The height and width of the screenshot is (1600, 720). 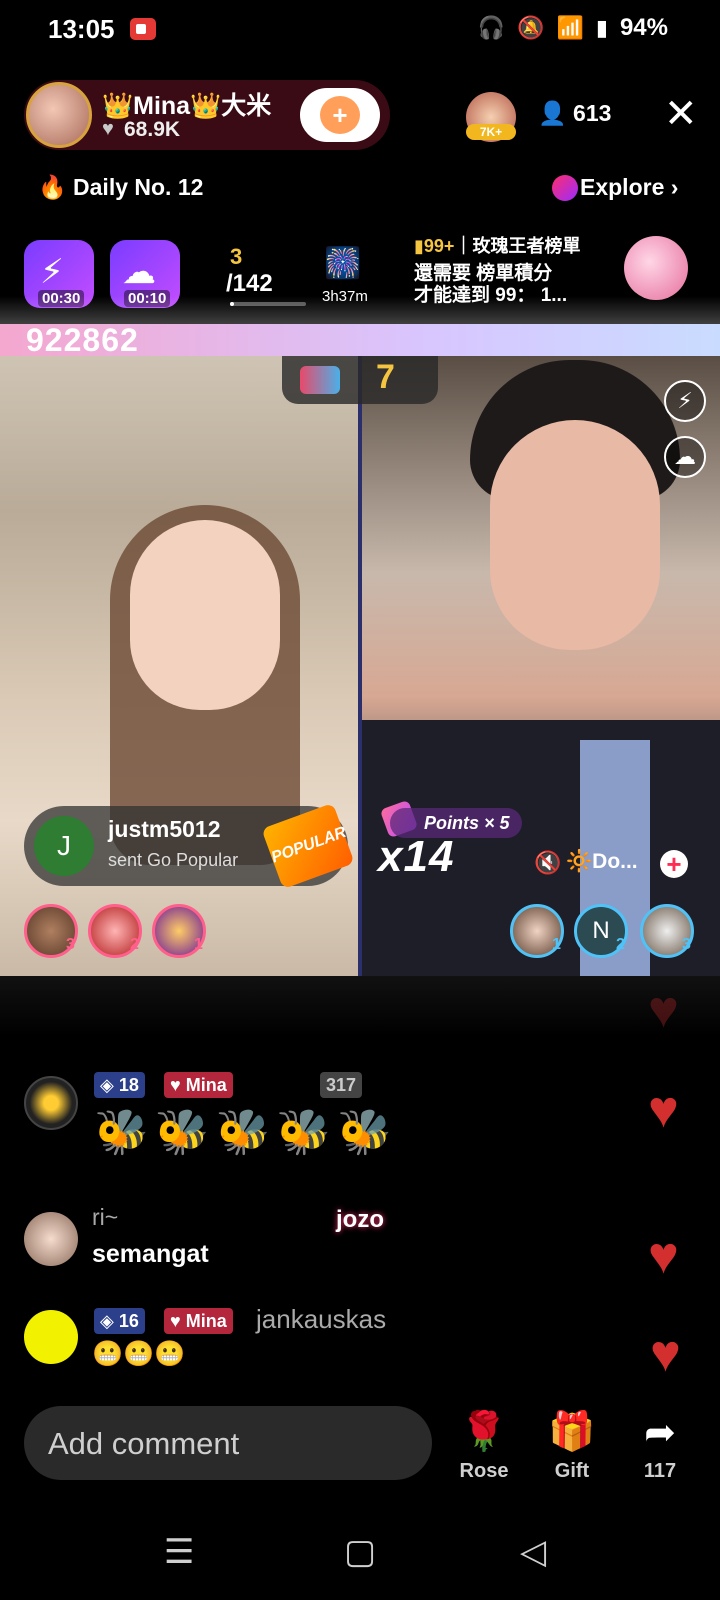 I want to click on host-card: 👑Mina👑大米 ♥ 68.9K +, so click(x=207, y=115).